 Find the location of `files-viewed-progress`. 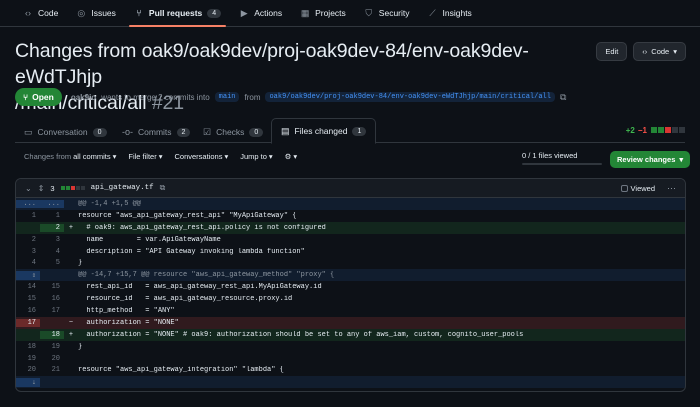

files-viewed-progress is located at coordinates (562, 164).